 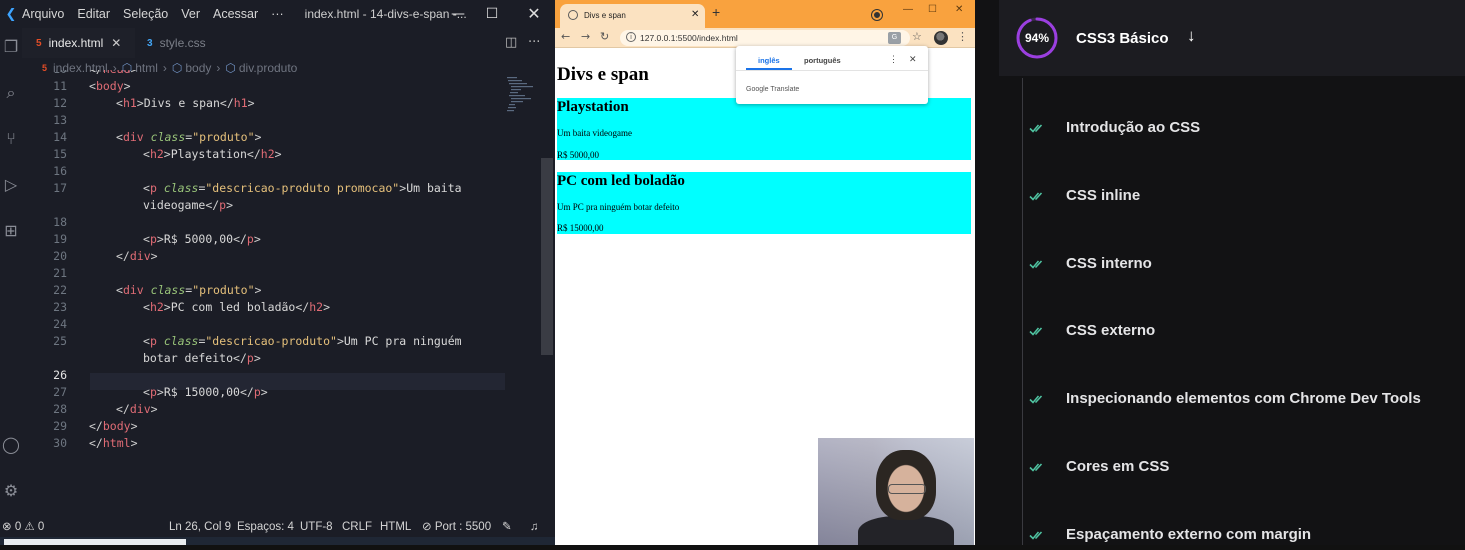 What do you see at coordinates (60, 392) in the screenshot?
I see `line-number: 27` at bounding box center [60, 392].